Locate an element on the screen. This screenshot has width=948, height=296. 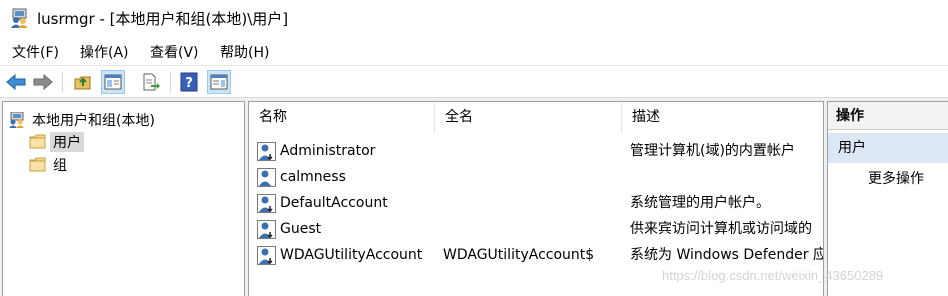
export-list-button is located at coordinates (151, 82).